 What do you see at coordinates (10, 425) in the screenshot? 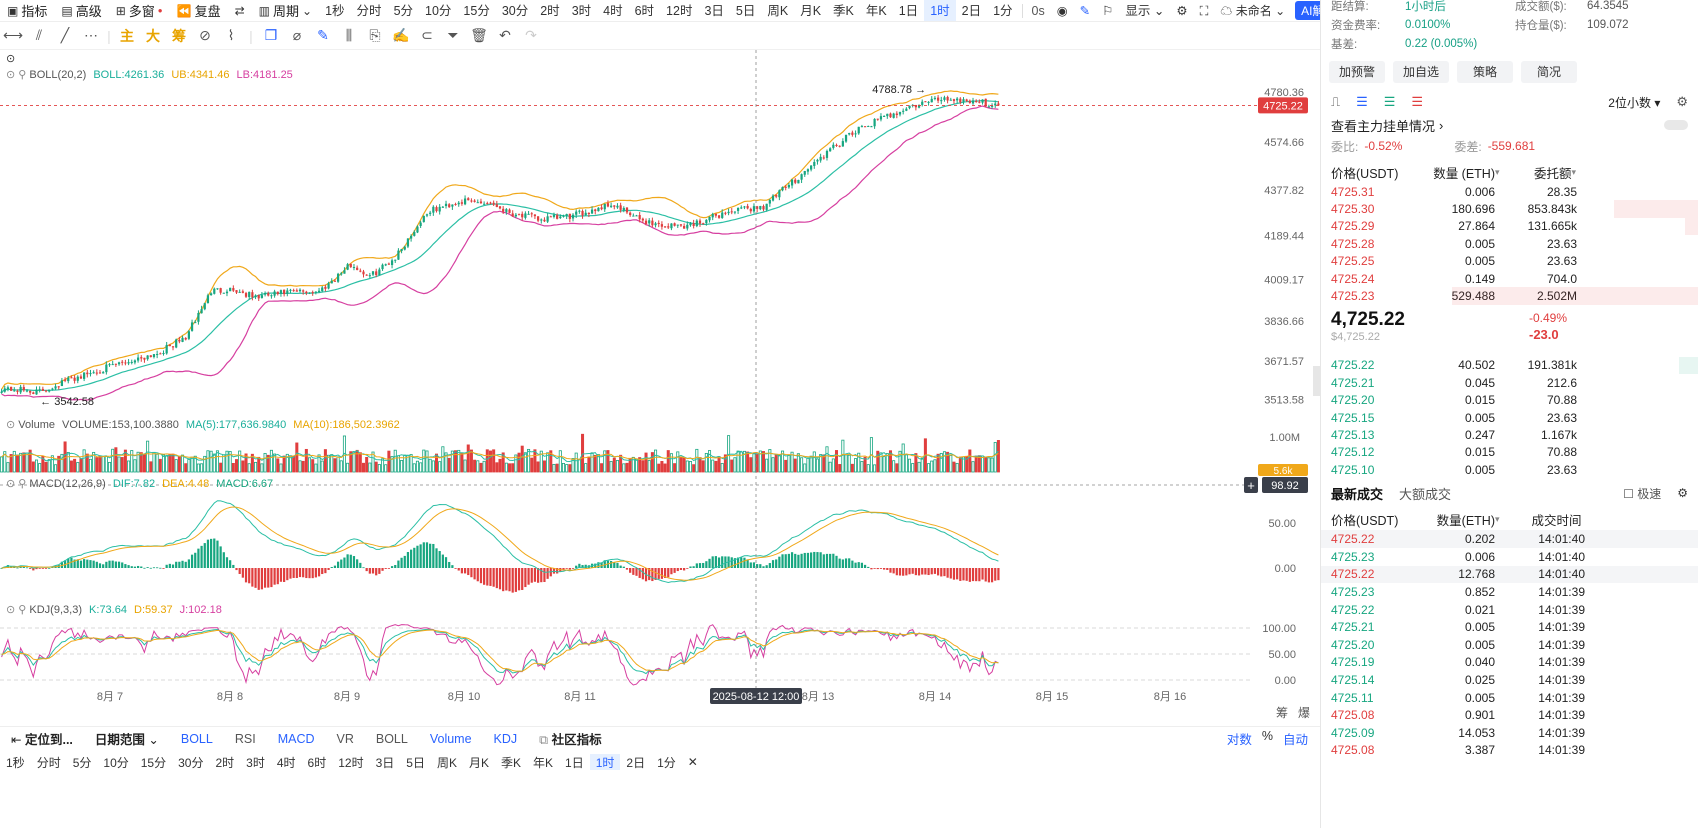
I see `eye-icon: ⊙` at bounding box center [10, 425].